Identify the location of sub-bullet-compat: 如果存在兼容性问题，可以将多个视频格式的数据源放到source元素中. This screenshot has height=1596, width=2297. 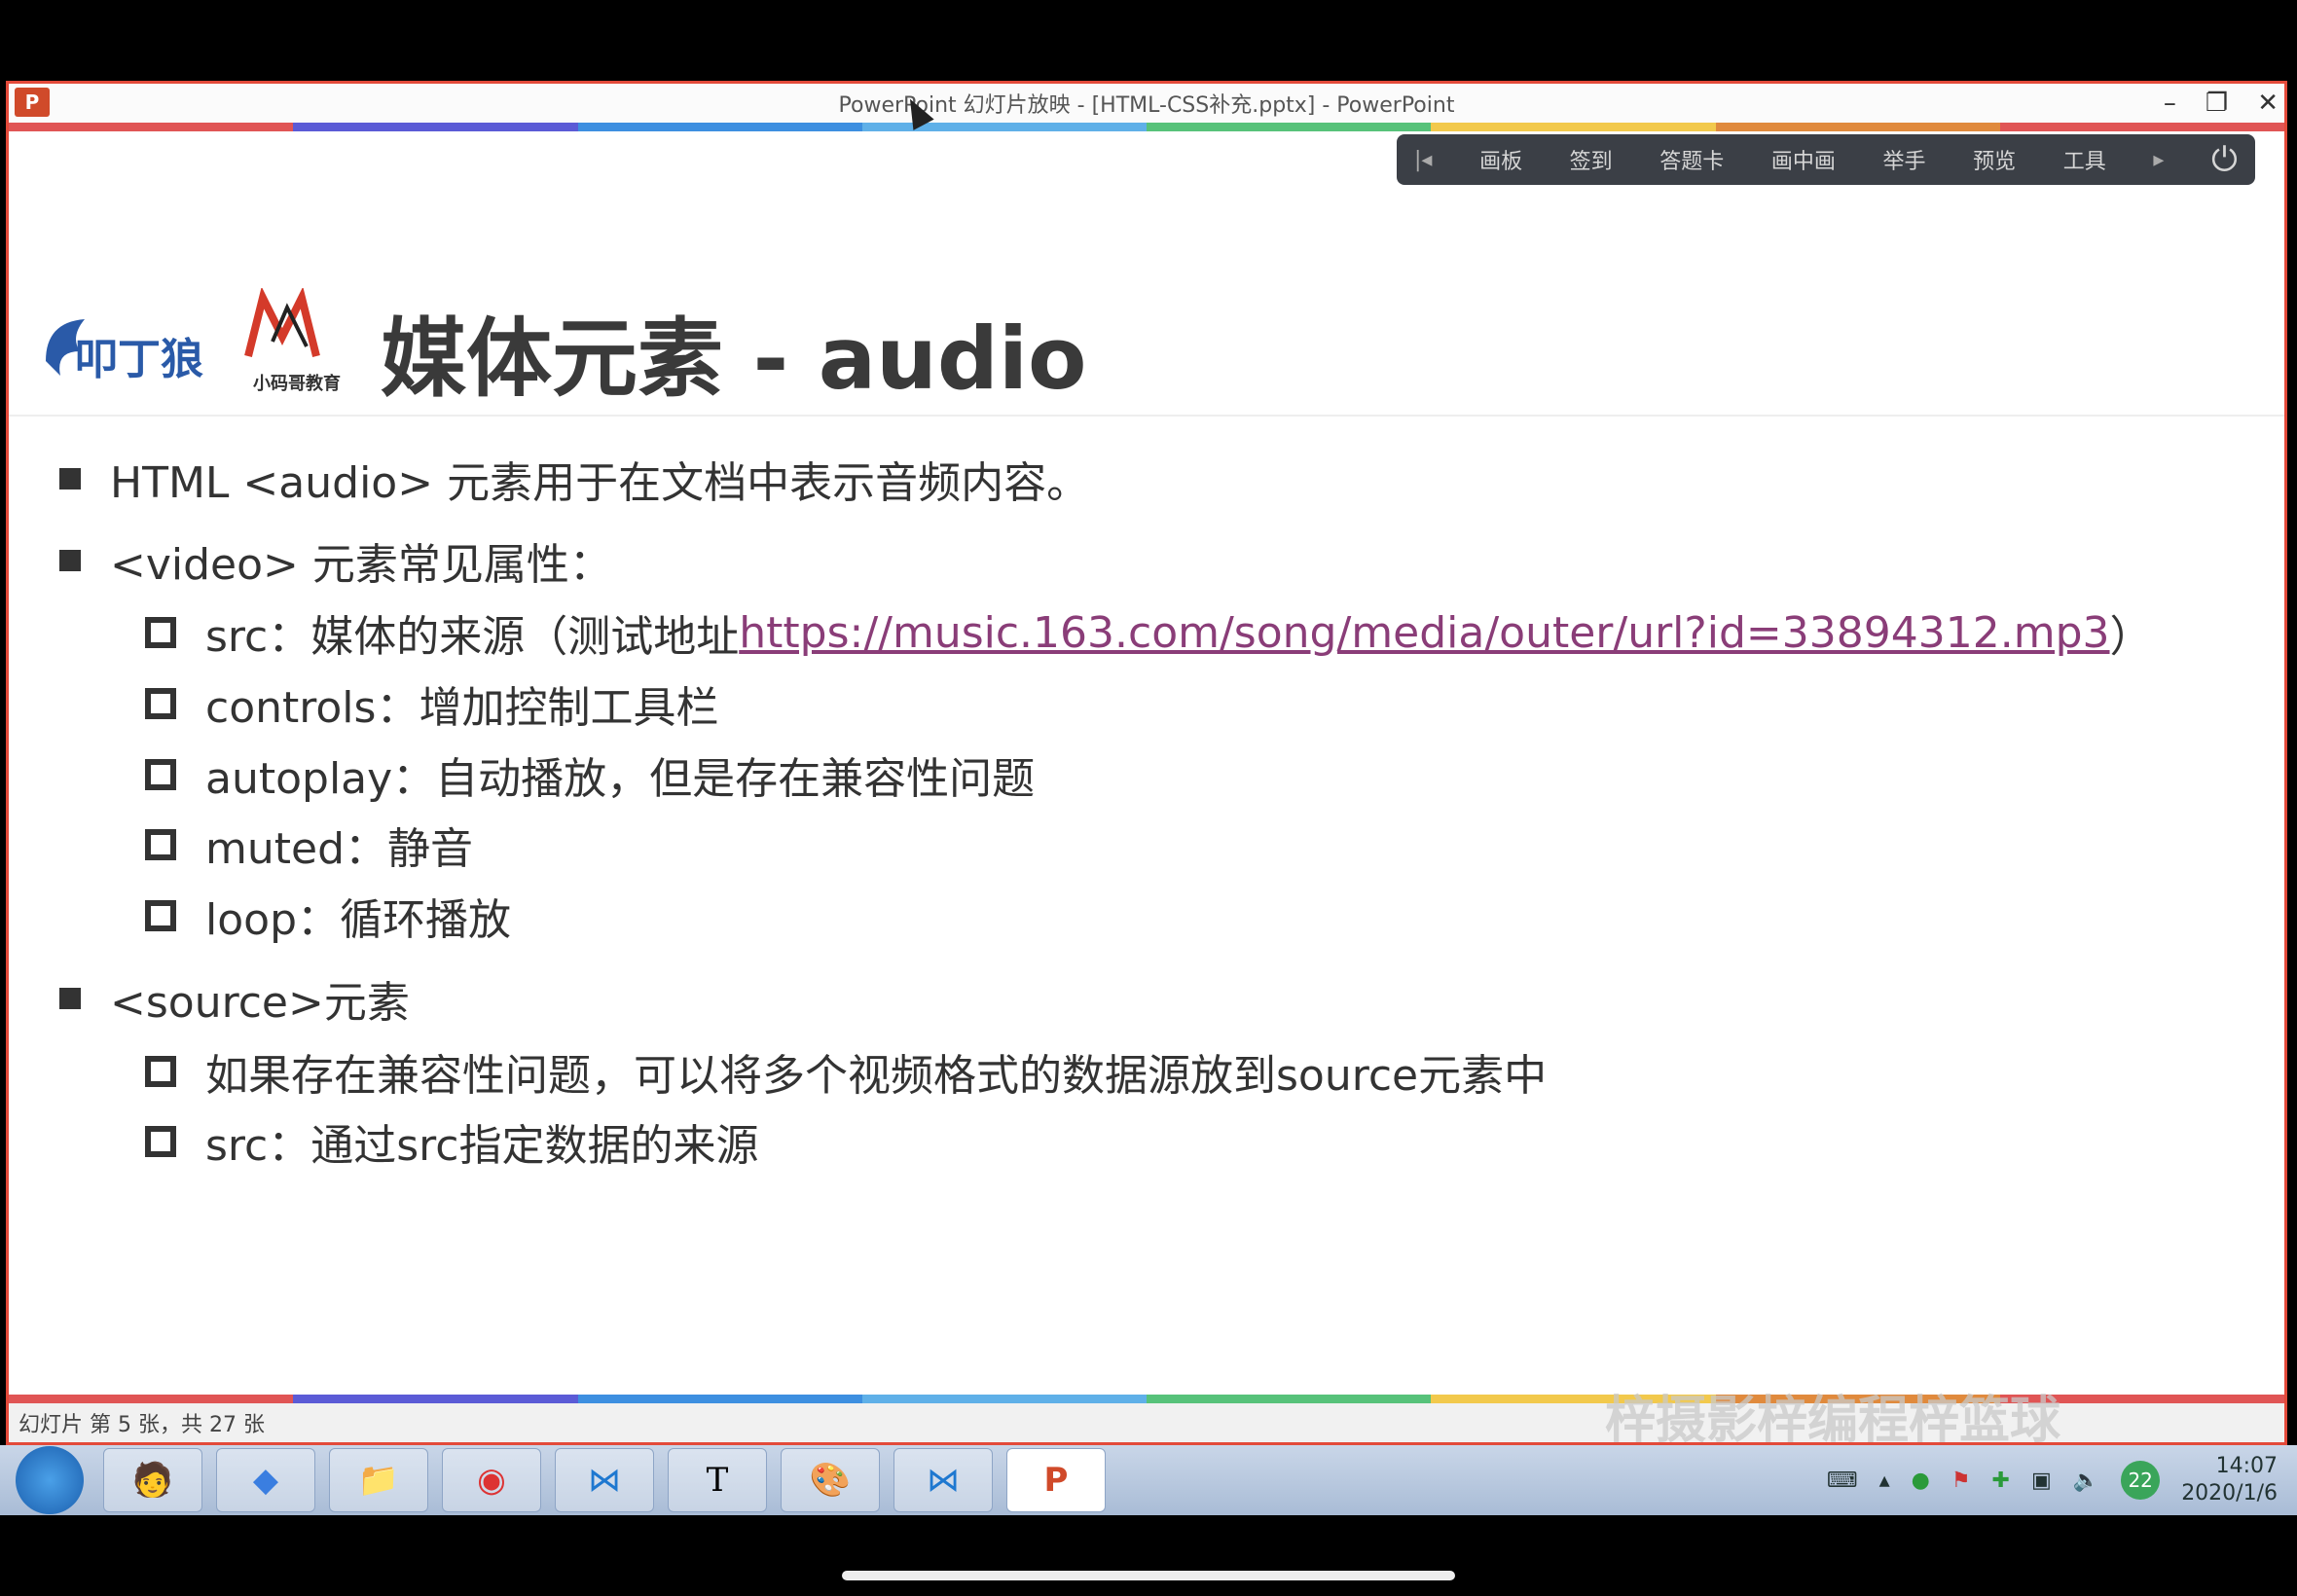
(846, 1071).